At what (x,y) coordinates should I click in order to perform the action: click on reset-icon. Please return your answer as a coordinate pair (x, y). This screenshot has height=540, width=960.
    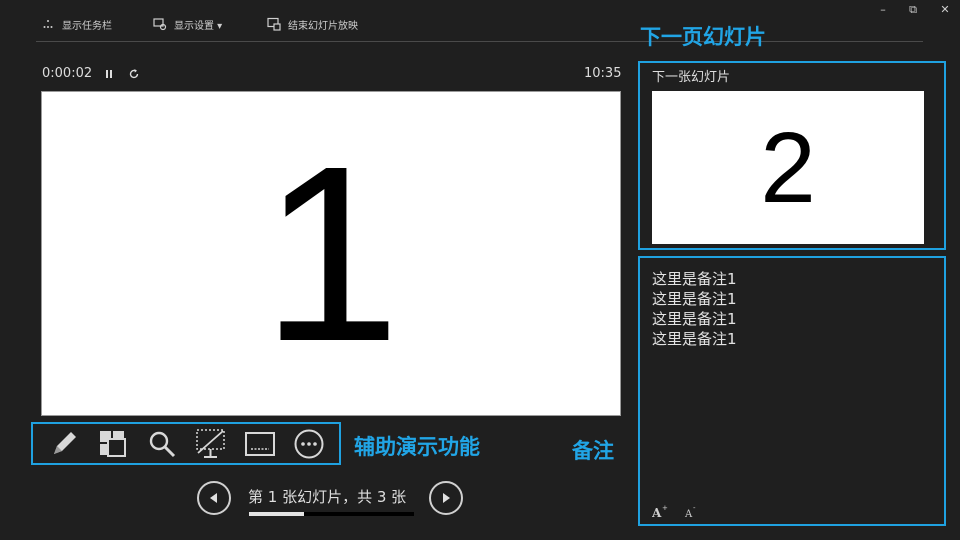
    Looking at the image, I should click on (134, 74).